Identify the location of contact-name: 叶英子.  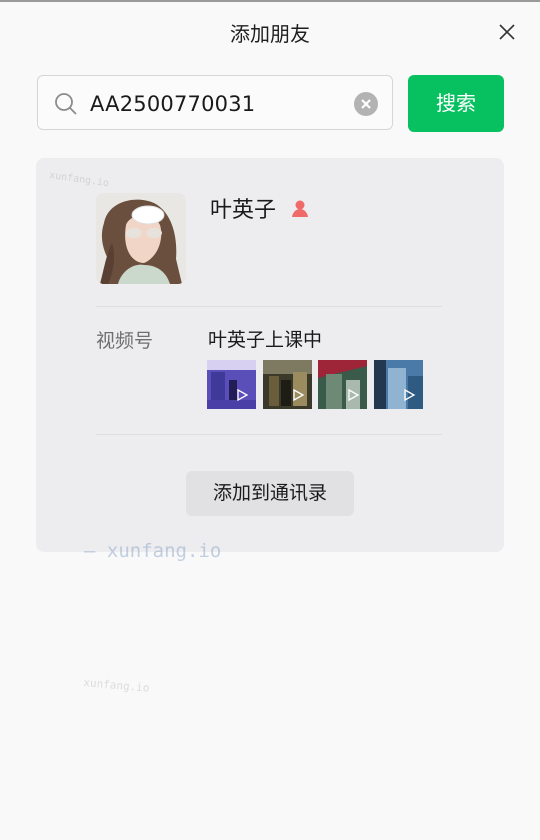
(243, 210).